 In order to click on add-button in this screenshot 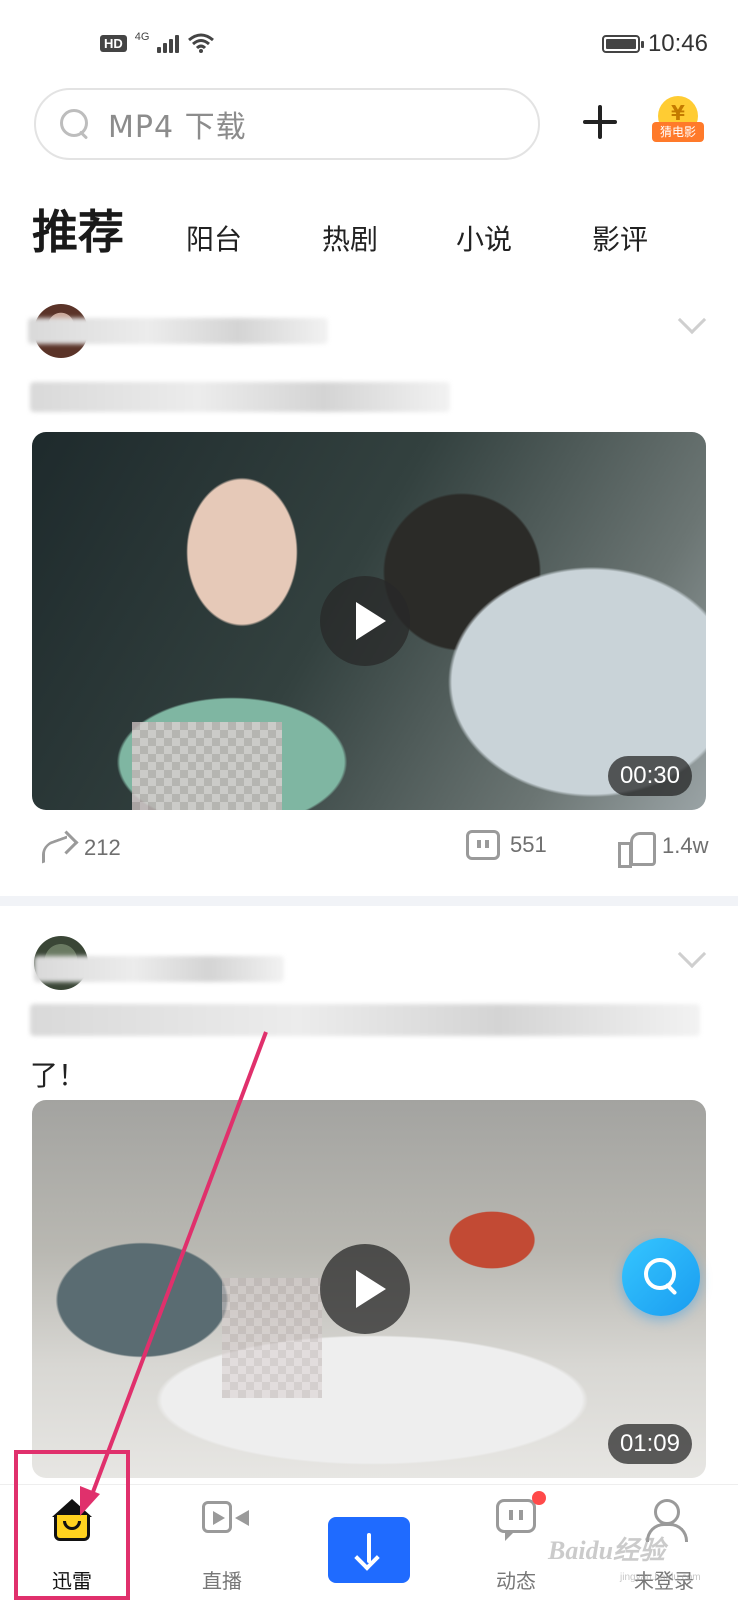, I will do `click(600, 122)`.